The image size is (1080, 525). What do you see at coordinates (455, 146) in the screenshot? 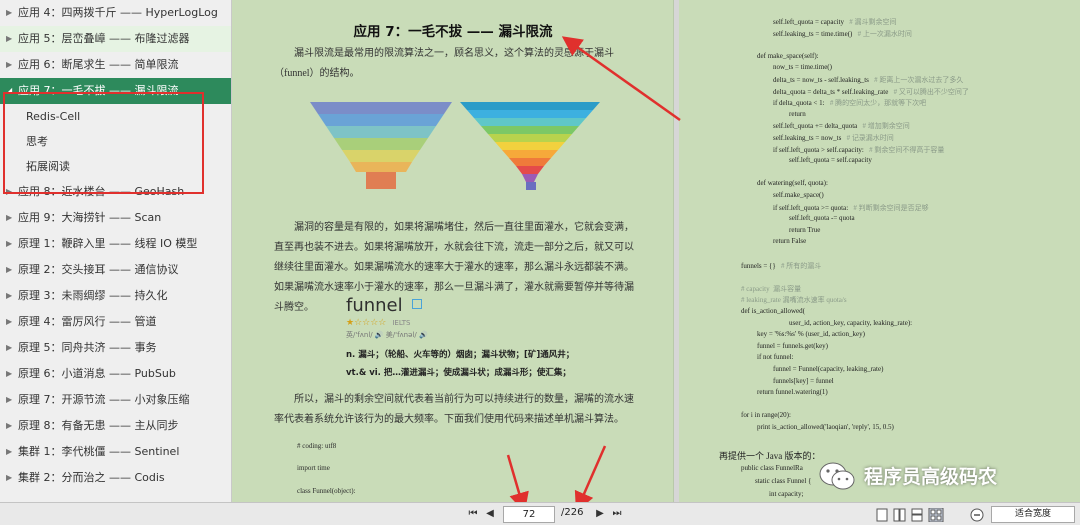
I see `funnel-illustration` at bounding box center [455, 146].